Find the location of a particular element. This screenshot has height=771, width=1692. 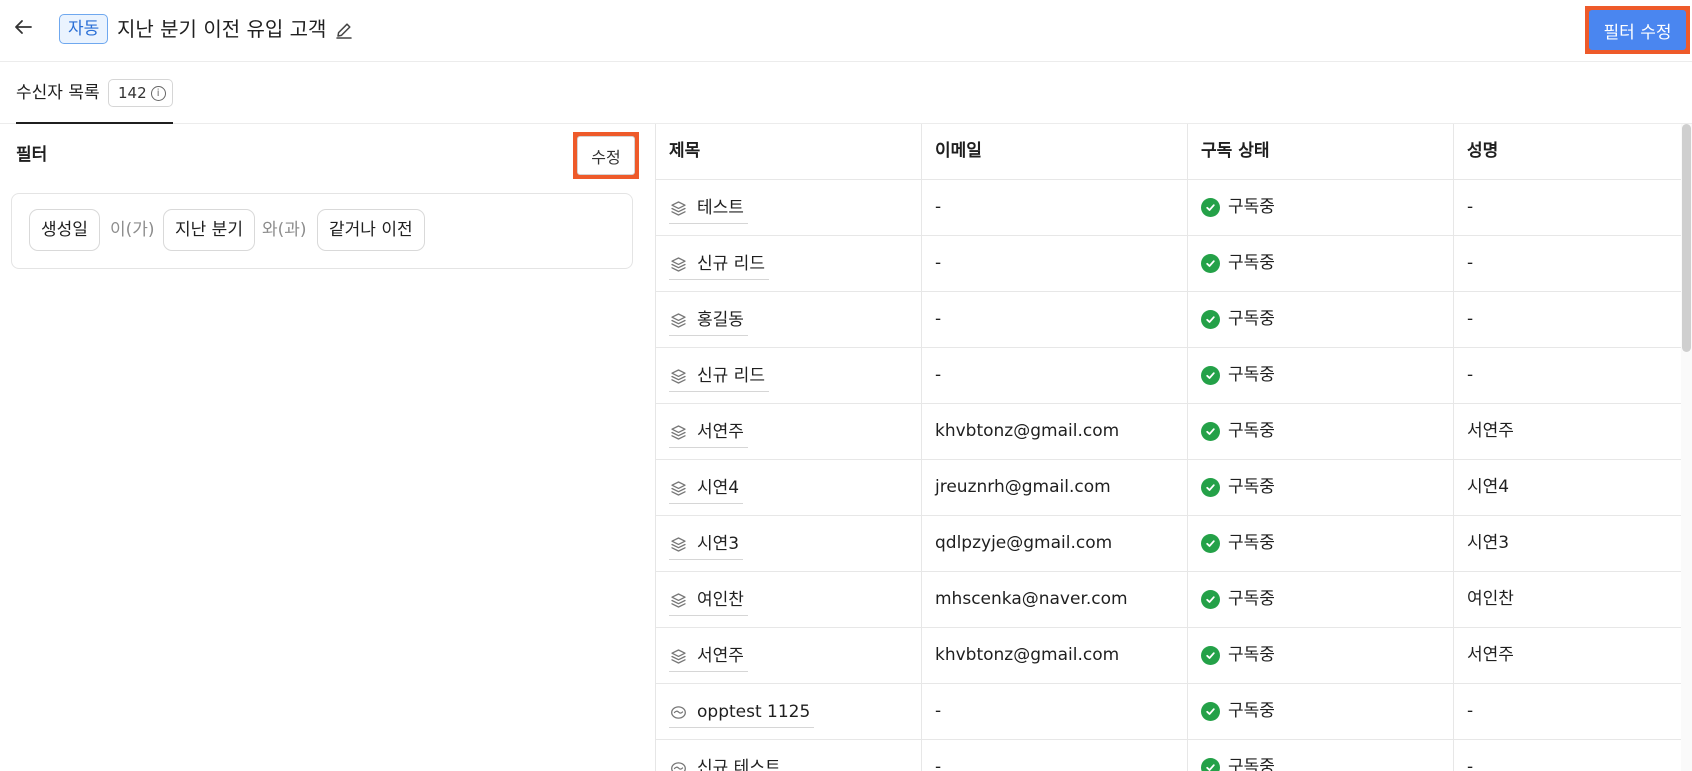

tab-recipient-list: 수신자 목록 142 i is located at coordinates (94, 93).